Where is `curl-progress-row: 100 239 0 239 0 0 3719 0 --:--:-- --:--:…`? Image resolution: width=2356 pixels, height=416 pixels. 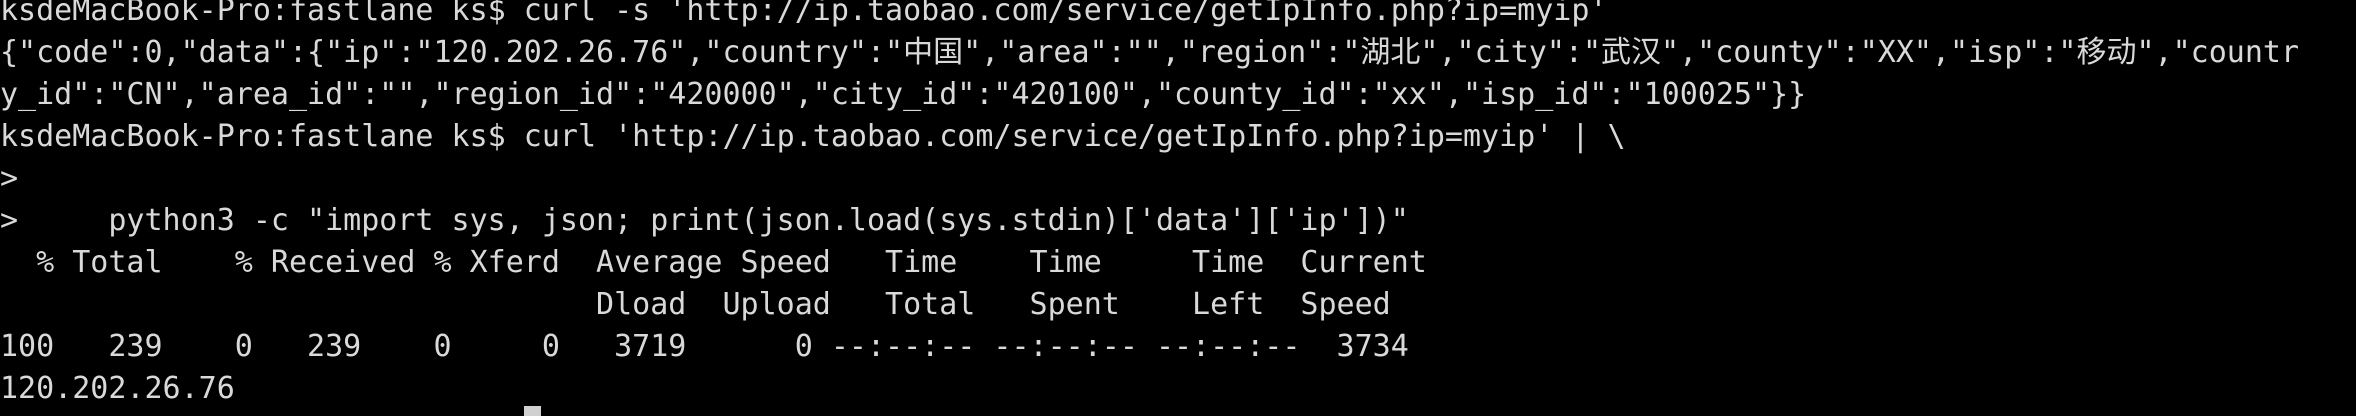 curl-progress-row: 100 239 0 239 0 0 3719 0 --:--:-- --:--:… is located at coordinates (704, 346).